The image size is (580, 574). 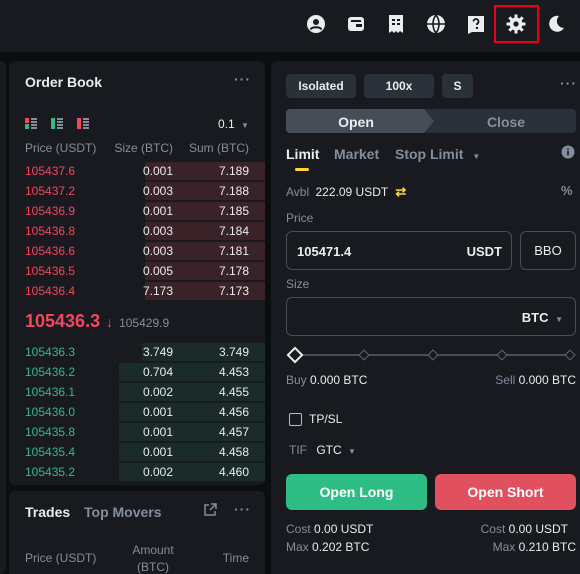 I want to click on price-value: 105471.4, so click(x=324, y=251).